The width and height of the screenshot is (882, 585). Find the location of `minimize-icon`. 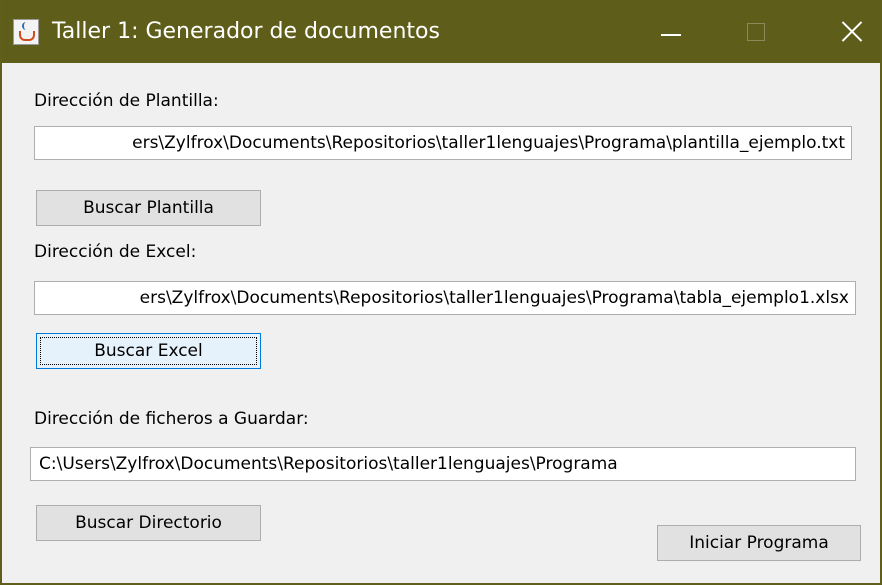

minimize-icon is located at coordinates (671, 35).